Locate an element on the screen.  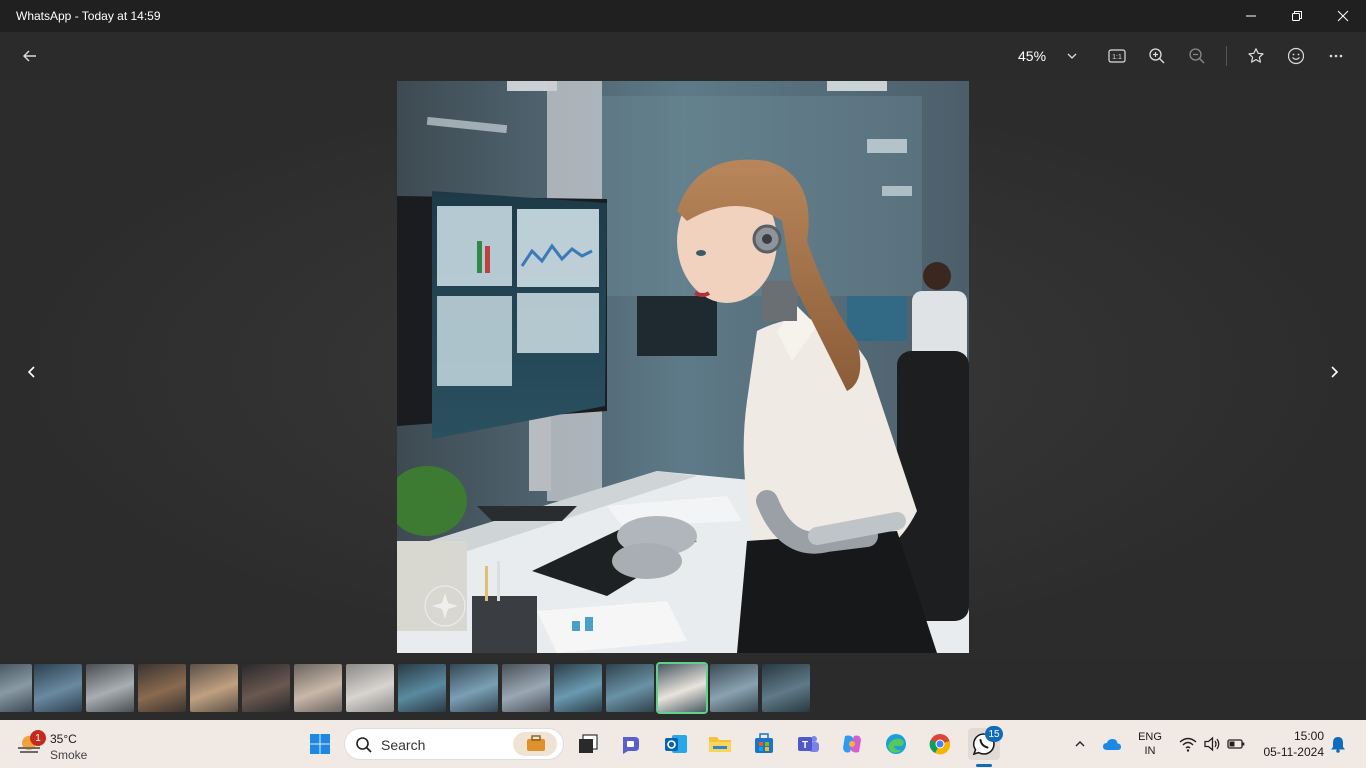
search-highlight-briefcase-icon is located at coordinates (535, 744).